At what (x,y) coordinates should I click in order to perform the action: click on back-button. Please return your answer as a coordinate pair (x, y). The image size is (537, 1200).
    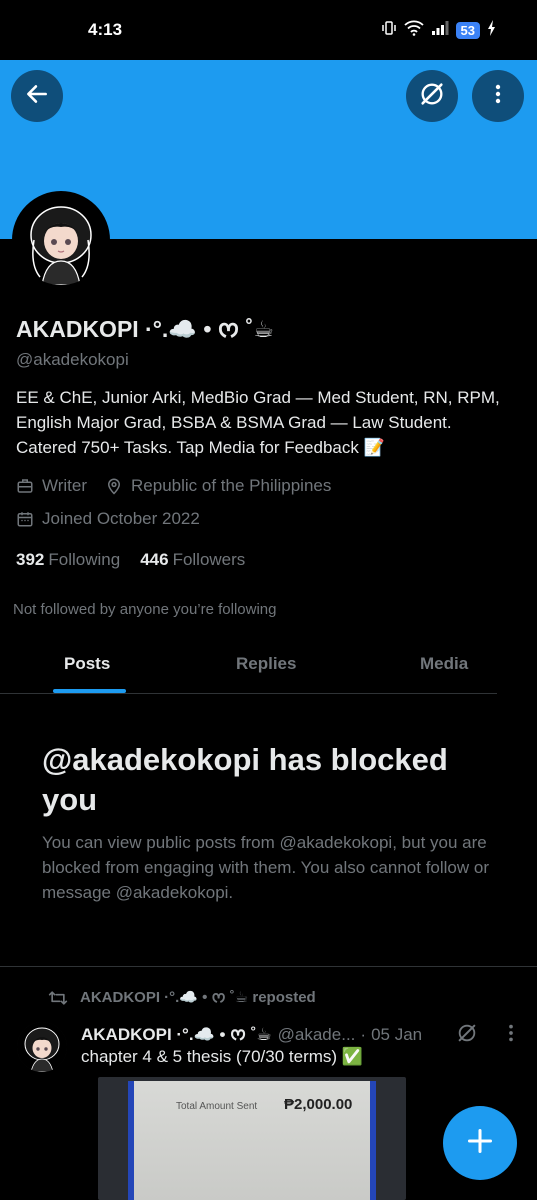
    Looking at the image, I should click on (37, 96).